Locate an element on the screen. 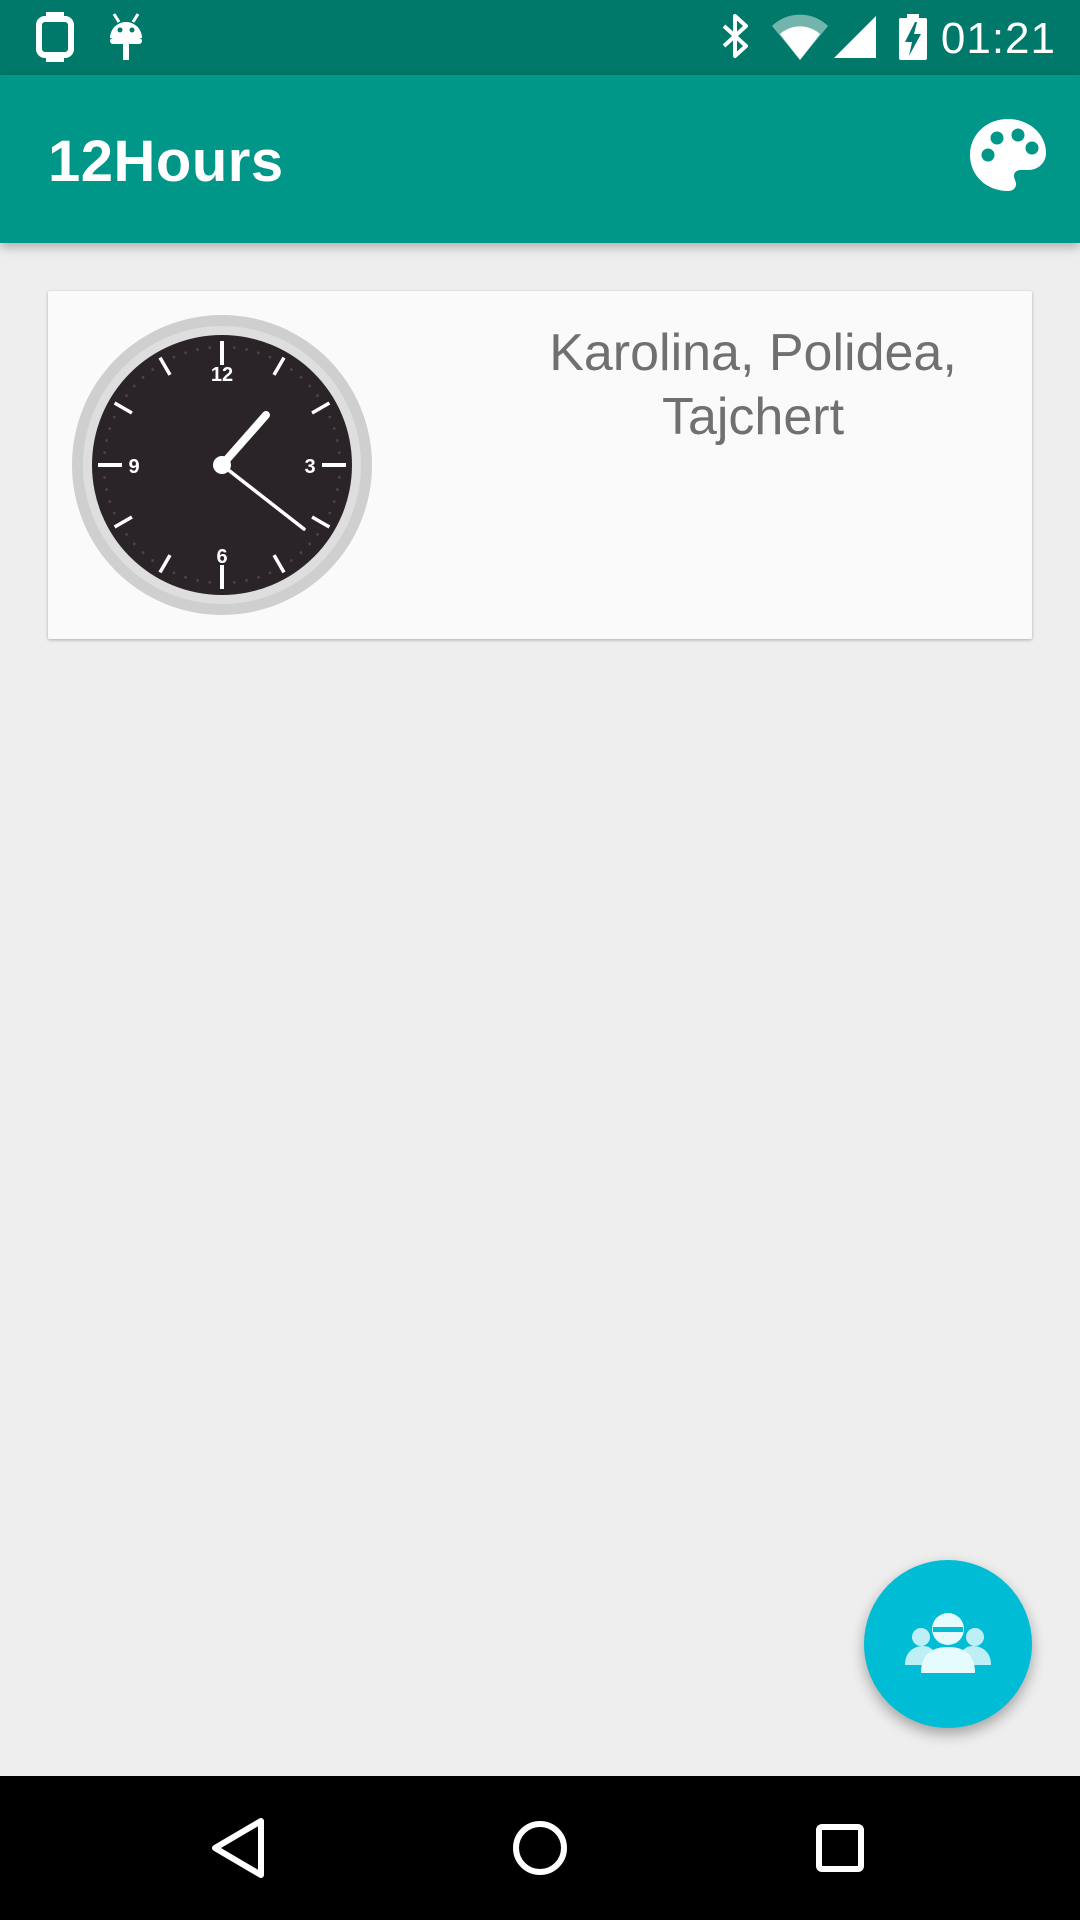 The width and height of the screenshot is (1080, 1920). status-time: 01:21 is located at coordinates (998, 38).